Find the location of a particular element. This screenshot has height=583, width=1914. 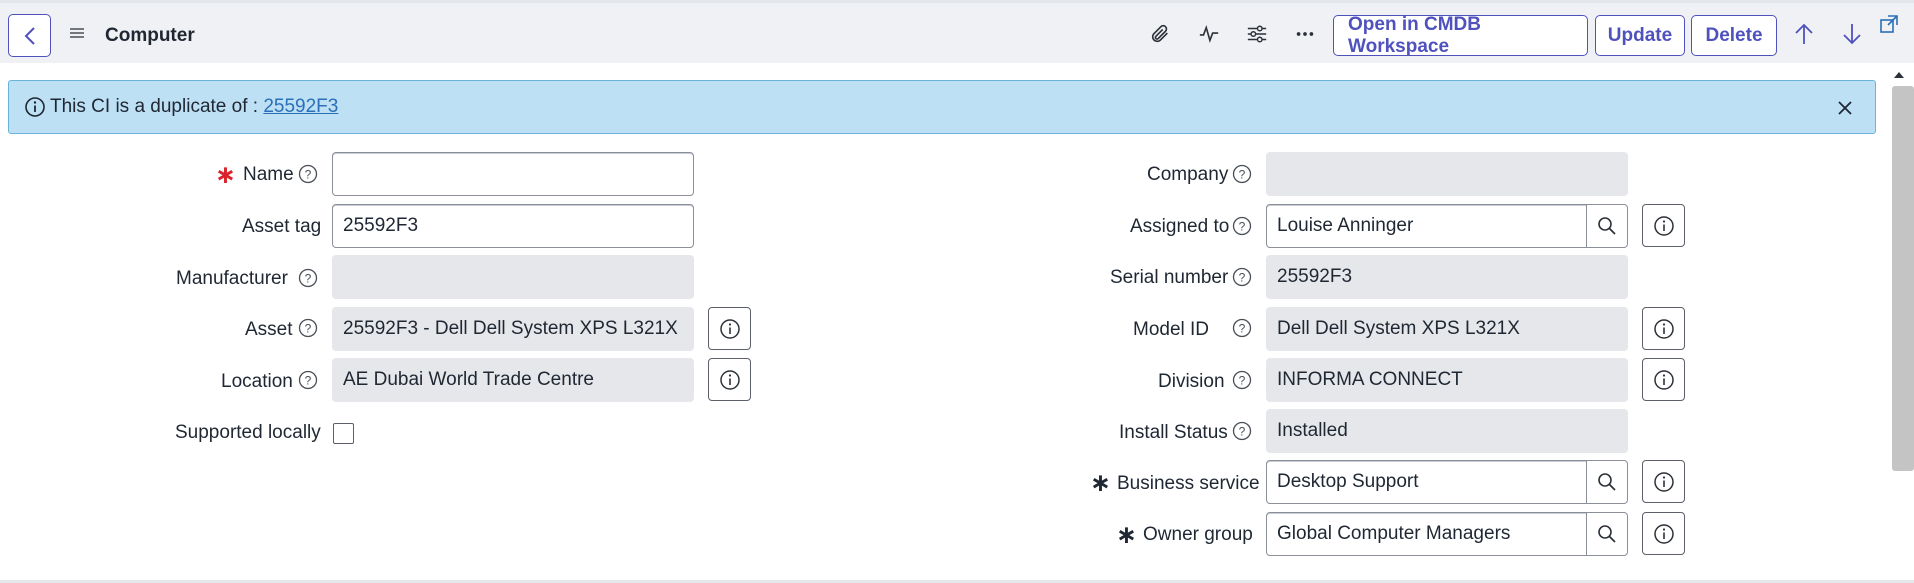

division-label: Division is located at coordinates (1191, 381).